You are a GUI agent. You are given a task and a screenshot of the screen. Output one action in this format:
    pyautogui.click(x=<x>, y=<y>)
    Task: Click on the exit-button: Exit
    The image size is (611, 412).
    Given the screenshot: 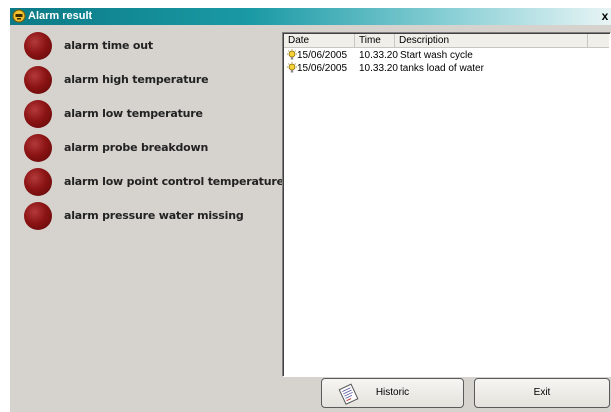 What is the action you would take?
    pyautogui.click(x=542, y=393)
    